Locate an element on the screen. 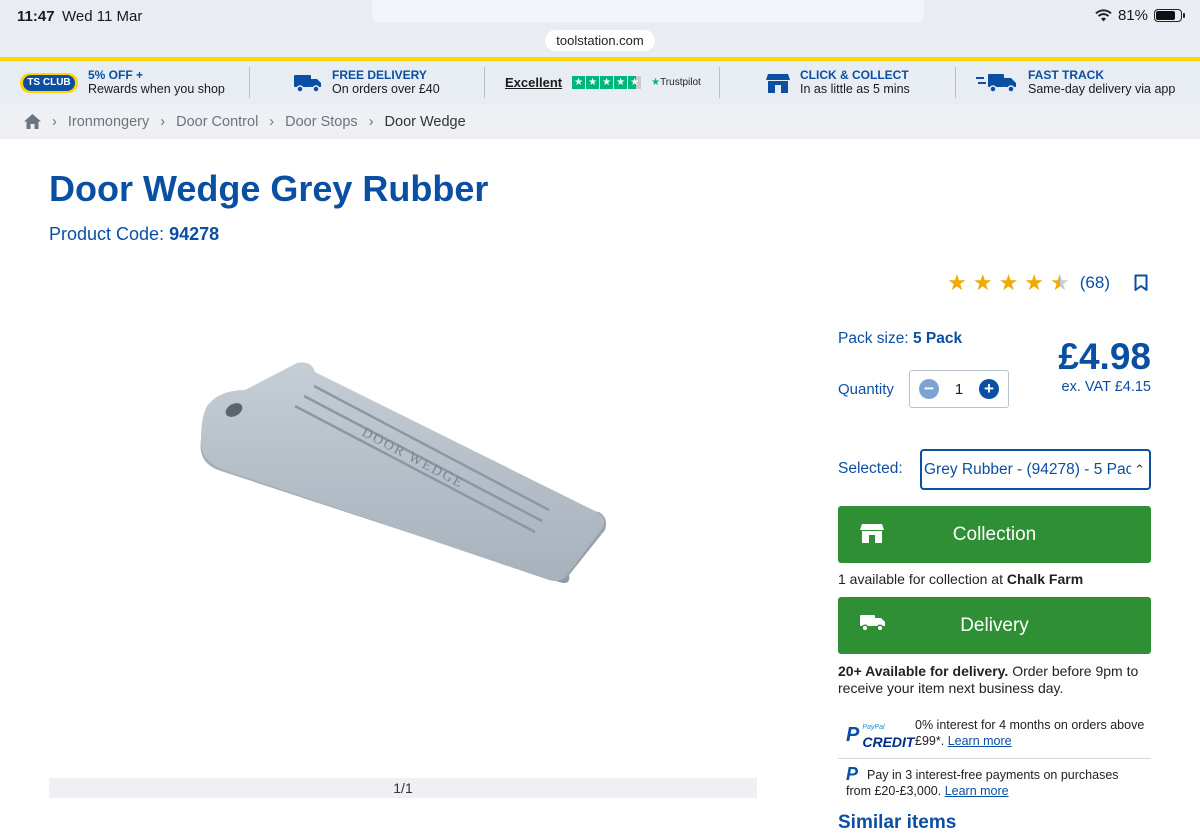  review-count: (68) is located at coordinates (1095, 283).